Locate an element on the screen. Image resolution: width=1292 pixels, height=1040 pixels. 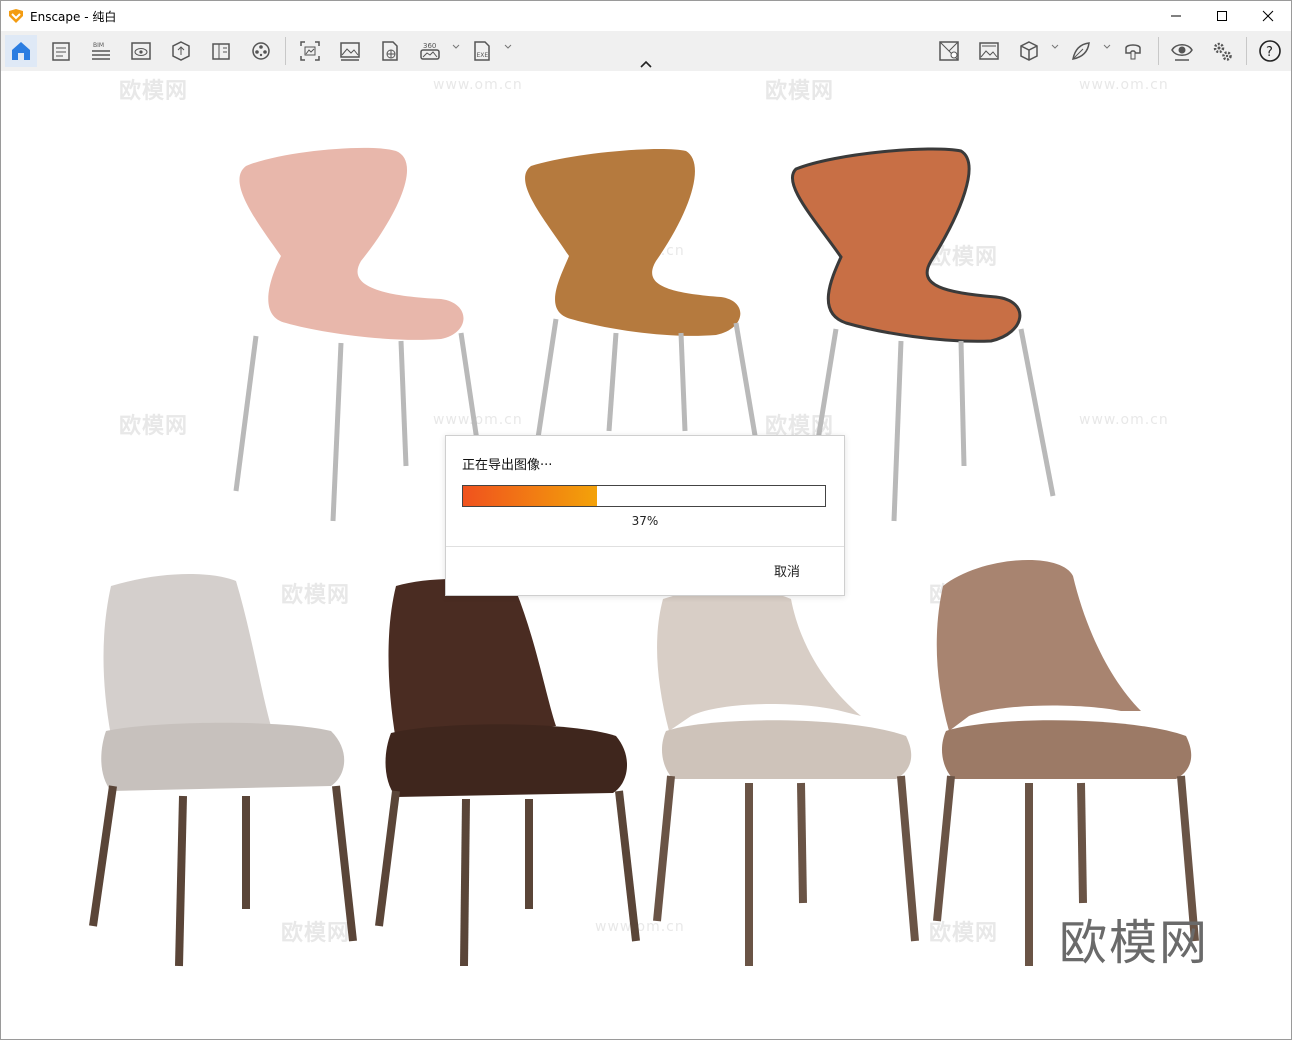
window-title: Enscape - 纯白 is located at coordinates (73, 17).